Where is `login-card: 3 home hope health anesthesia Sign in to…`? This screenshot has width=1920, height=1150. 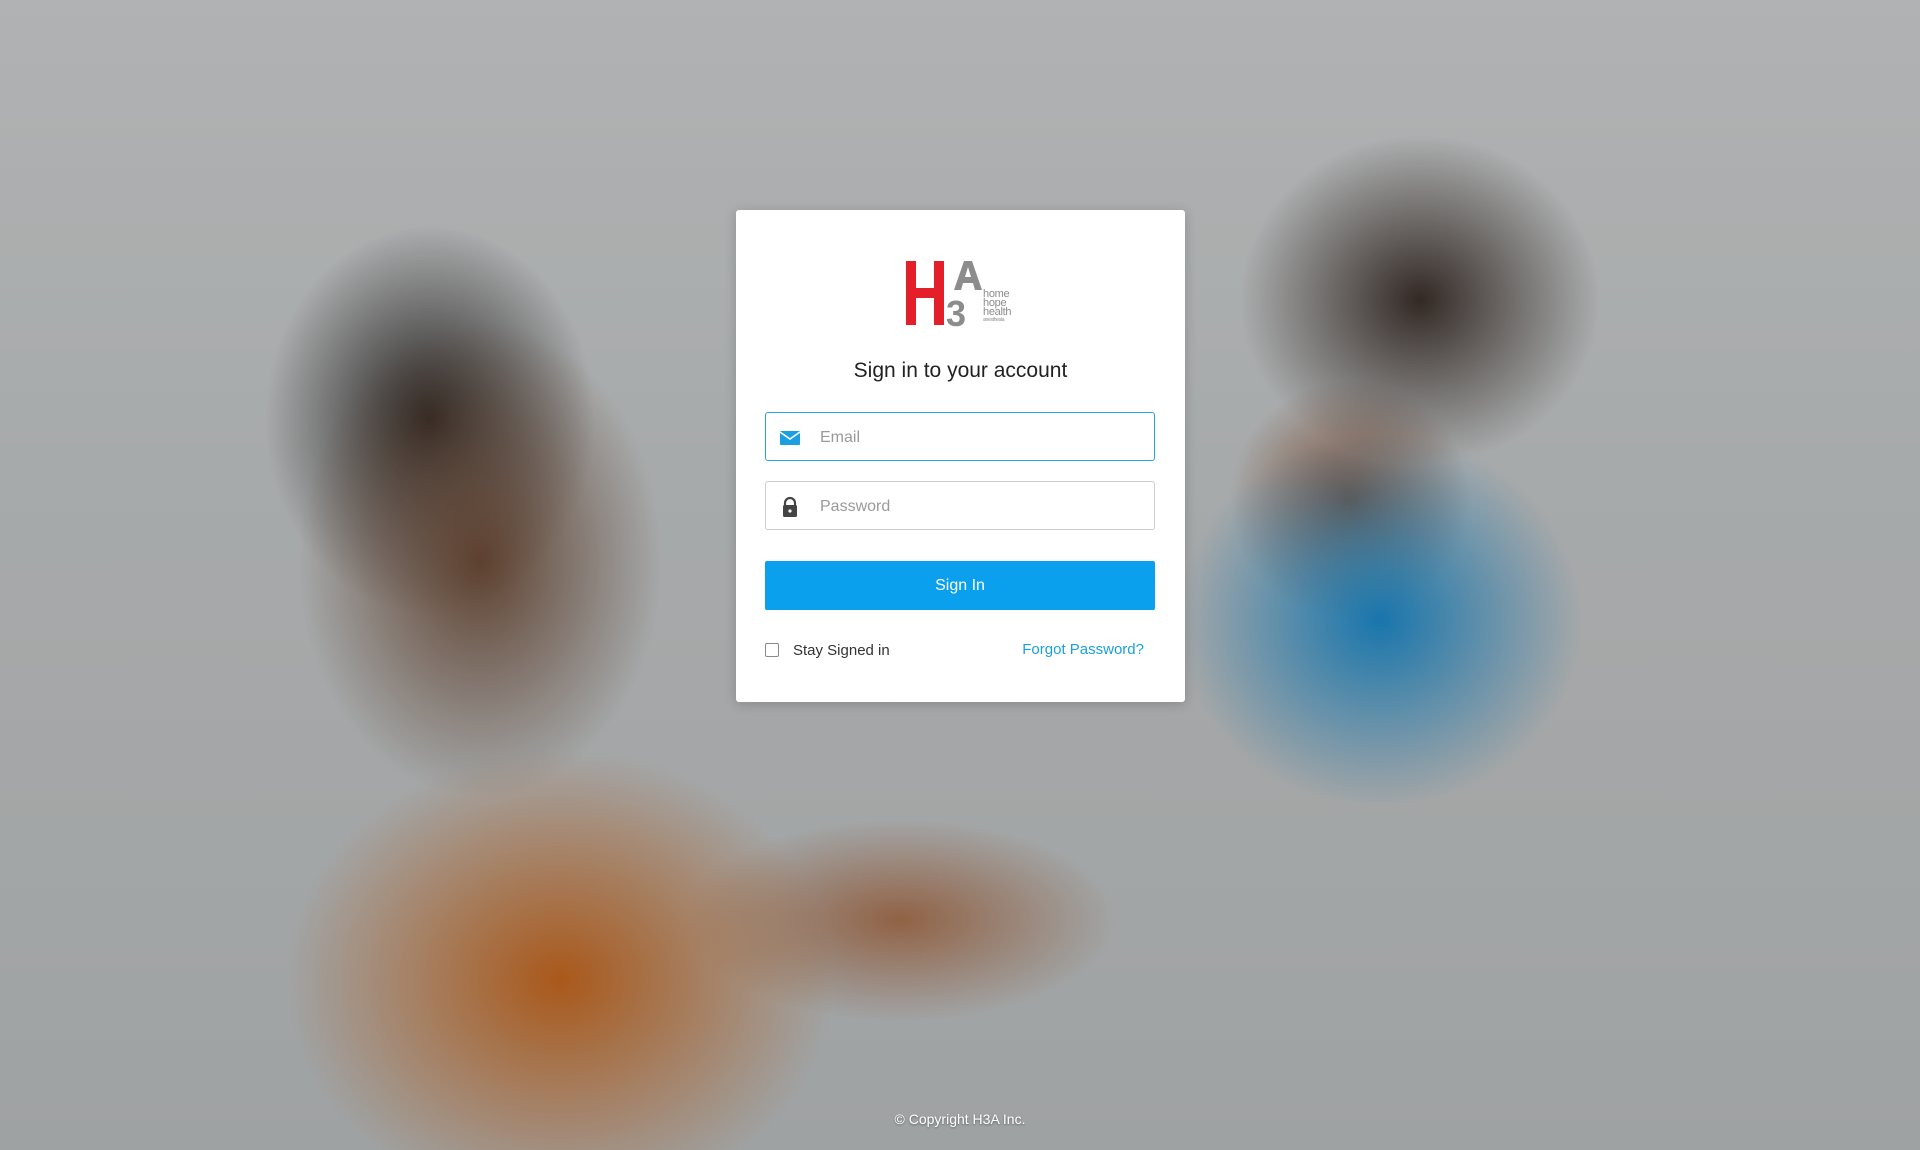 login-card: 3 home hope health anesthesia Sign in to… is located at coordinates (960, 456).